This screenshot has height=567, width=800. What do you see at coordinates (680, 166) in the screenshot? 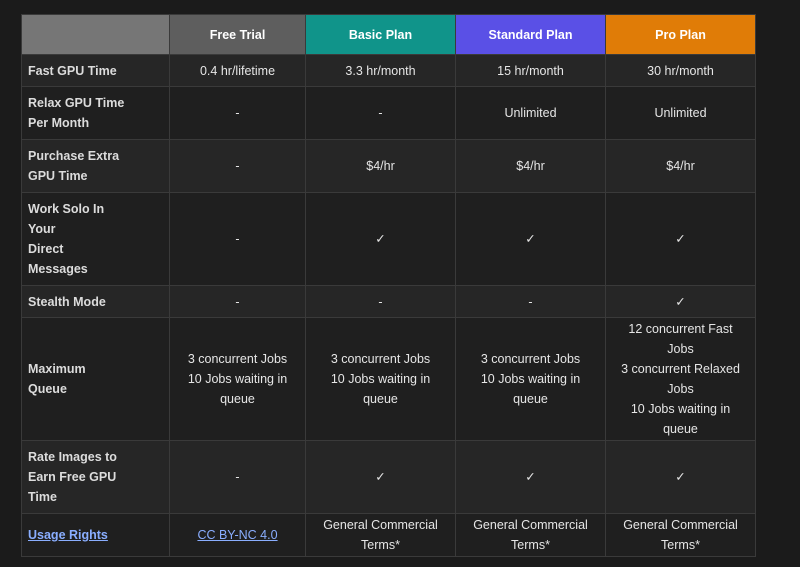
I see `cell-pro-plan: $4/hr` at bounding box center [680, 166].